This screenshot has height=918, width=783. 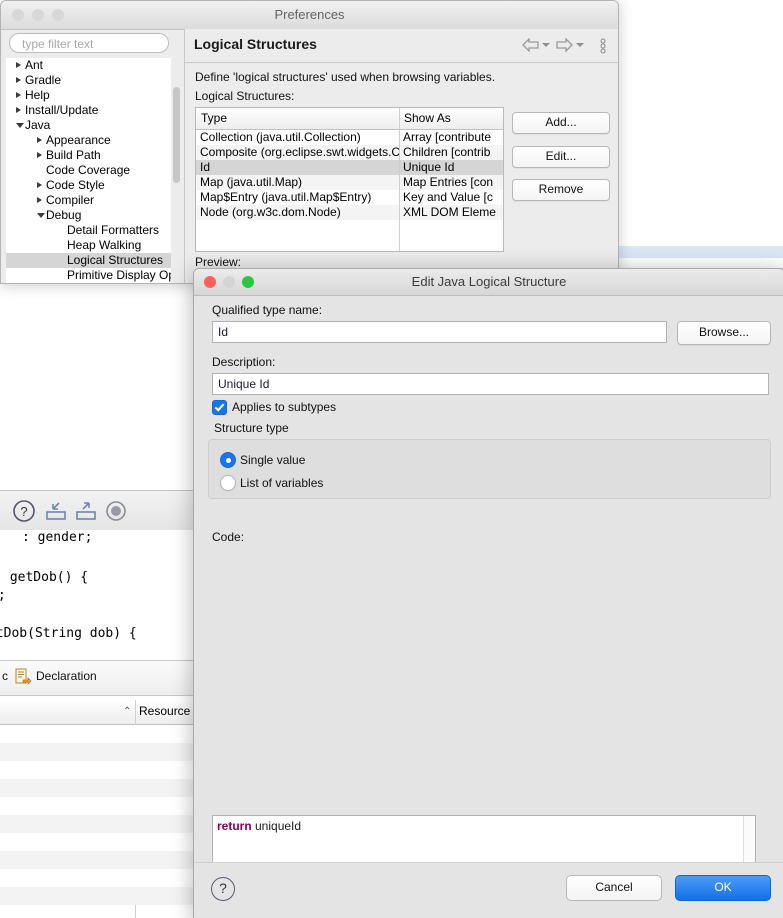 What do you see at coordinates (88, 65) in the screenshot?
I see `tree-item-ant: Ant` at bounding box center [88, 65].